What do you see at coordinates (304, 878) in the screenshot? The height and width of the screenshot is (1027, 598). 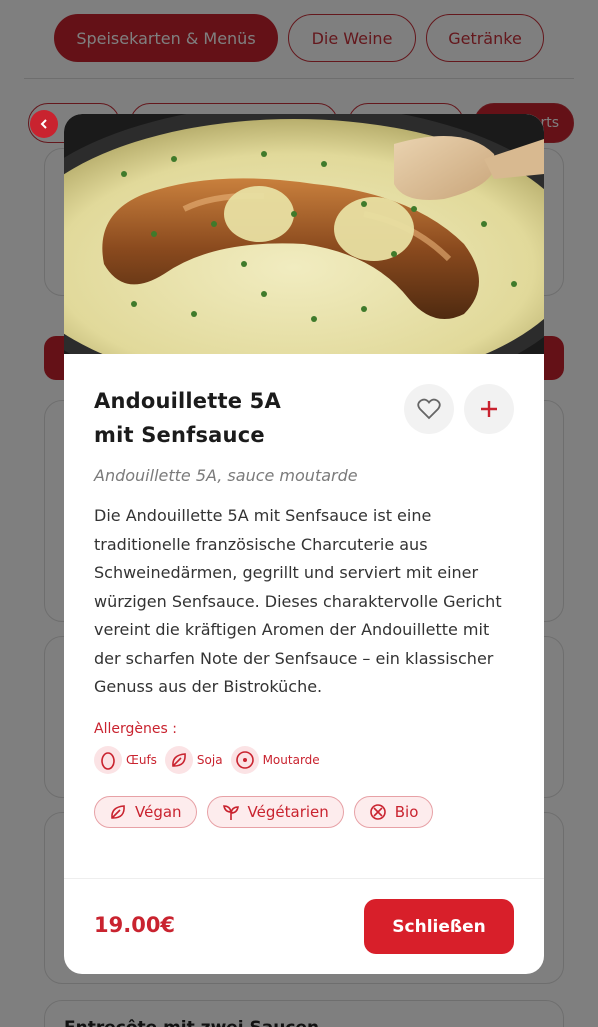 I see `footer-divider` at bounding box center [304, 878].